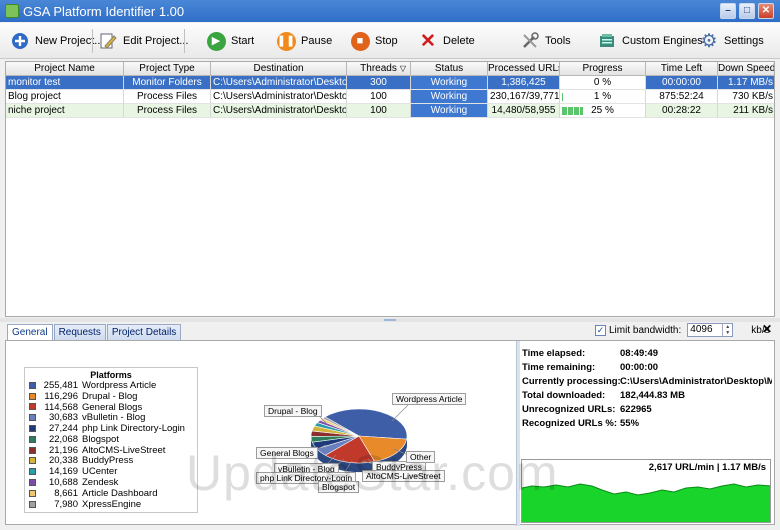 This screenshot has width=780, height=530. What do you see at coordinates (110, 396) in the screenshot?
I see `legend-label: Drupal - Blog` at bounding box center [110, 396].